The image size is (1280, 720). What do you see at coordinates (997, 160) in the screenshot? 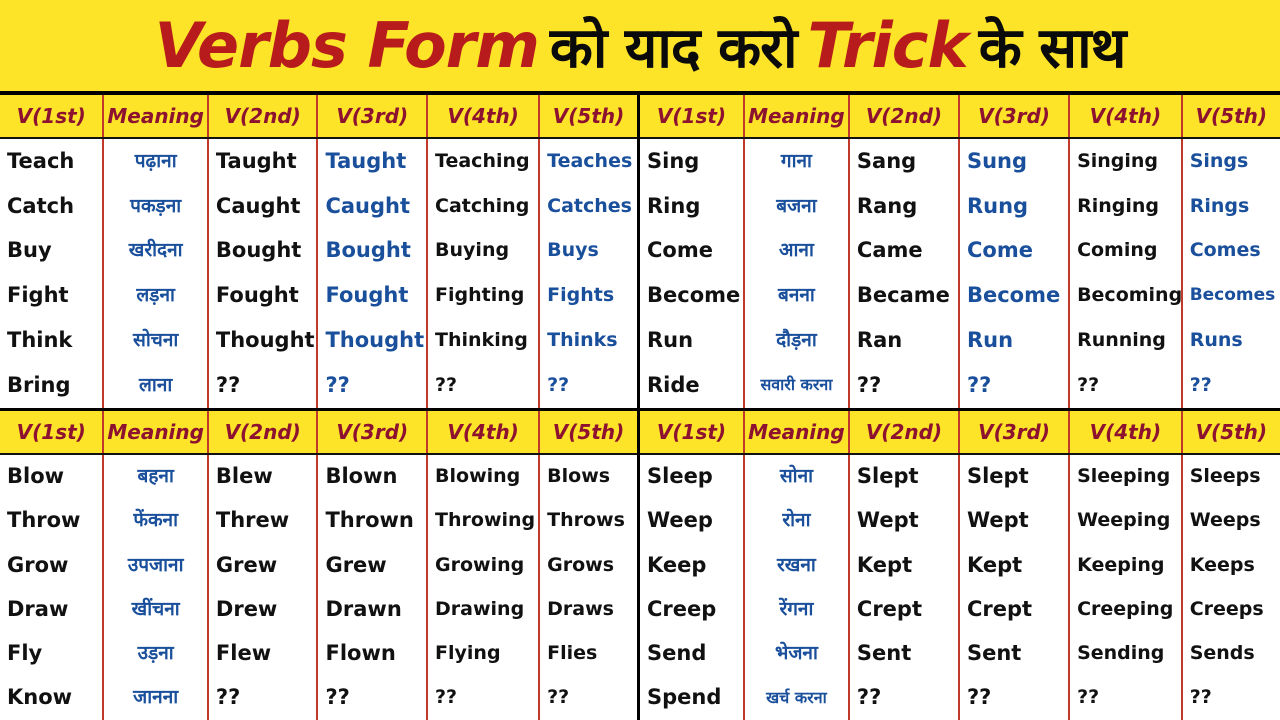
I see `cell: Sung` at bounding box center [997, 160].